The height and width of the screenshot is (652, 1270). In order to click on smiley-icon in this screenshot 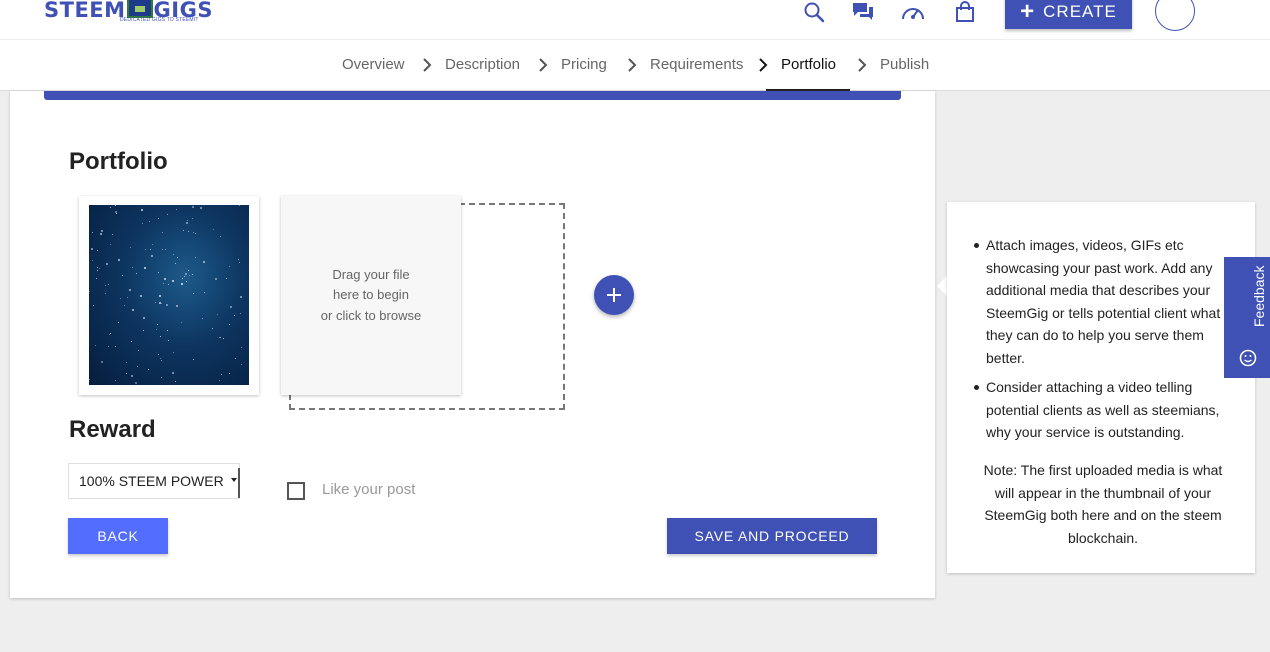, I will do `click(1248, 358)`.